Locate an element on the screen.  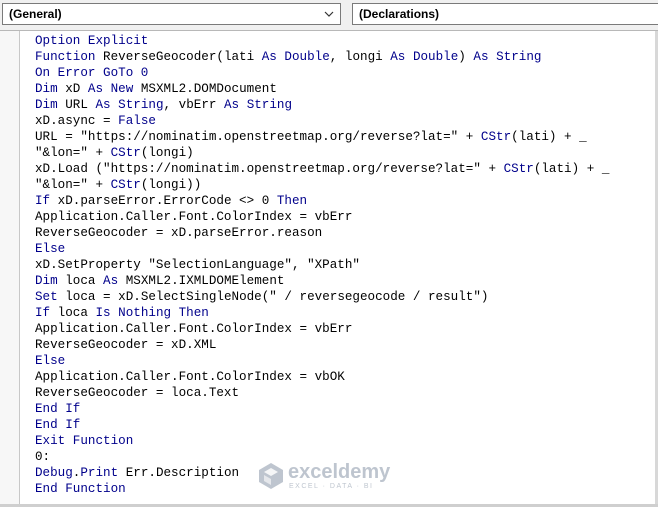
code-keyword: Then is located at coordinates (292, 201).